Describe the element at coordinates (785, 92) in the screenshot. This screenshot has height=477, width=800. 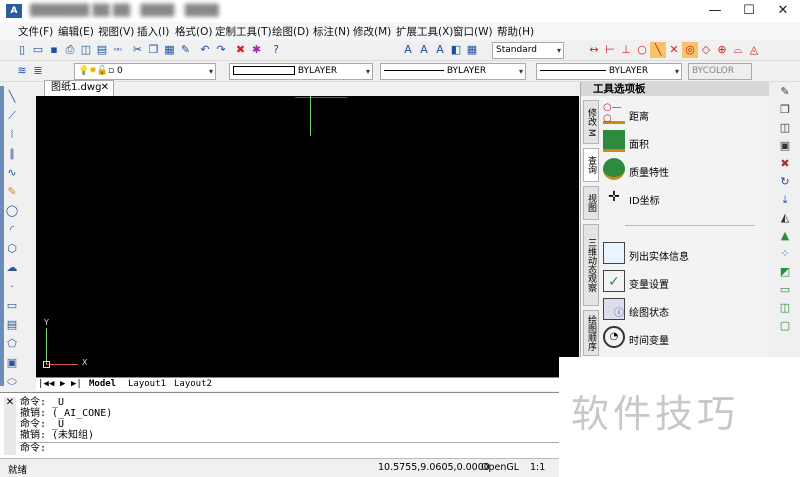
I see `erase-icon: ✎` at that location.